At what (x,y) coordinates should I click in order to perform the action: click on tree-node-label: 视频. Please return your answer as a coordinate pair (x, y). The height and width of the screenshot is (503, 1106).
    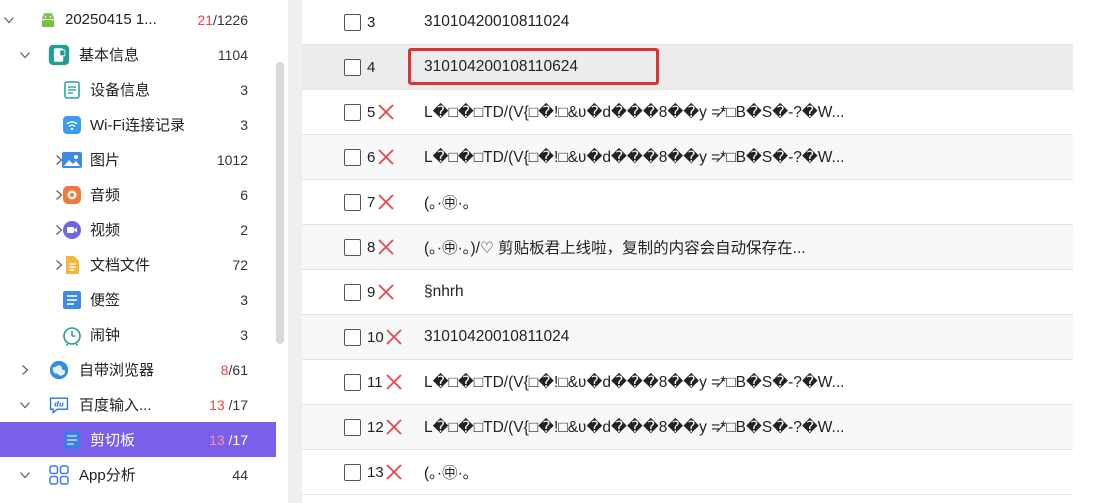
    Looking at the image, I should click on (105, 230).